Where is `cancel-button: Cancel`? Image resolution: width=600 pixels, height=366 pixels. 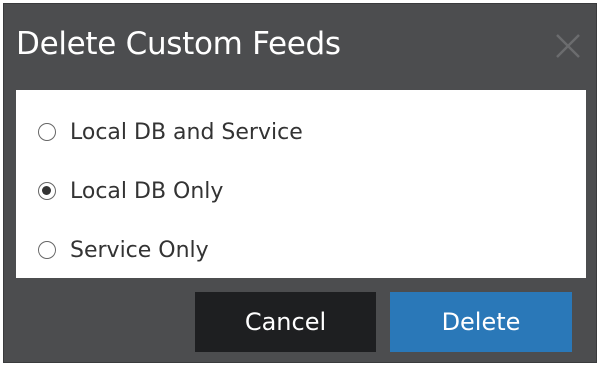 cancel-button: Cancel is located at coordinates (285, 322).